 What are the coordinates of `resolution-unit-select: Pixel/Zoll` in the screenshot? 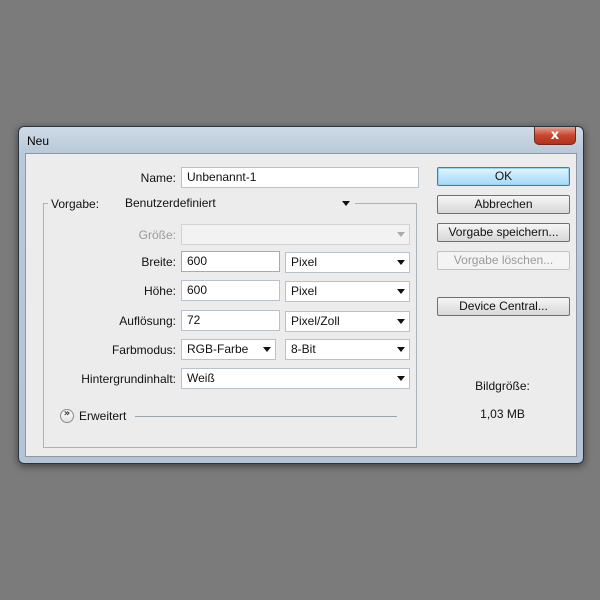 It's located at (347, 321).